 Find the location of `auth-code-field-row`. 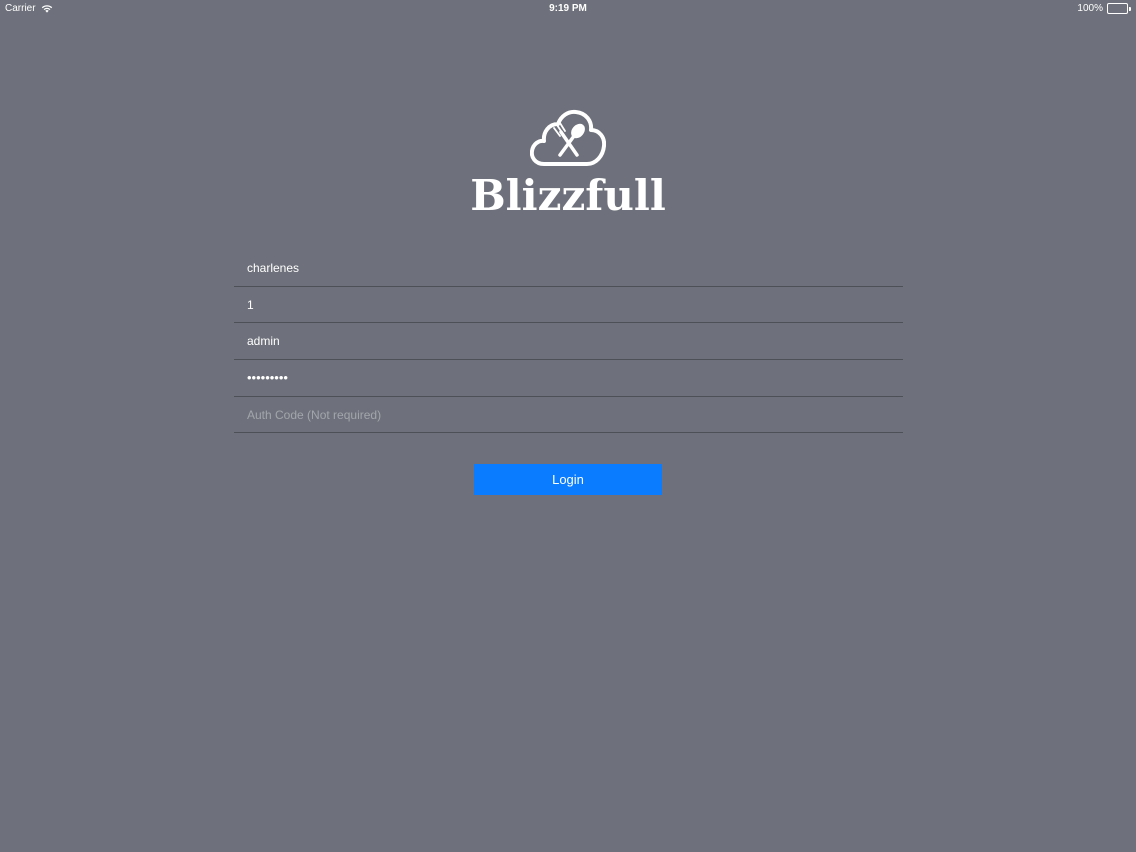

auth-code-field-row is located at coordinates (568, 415).